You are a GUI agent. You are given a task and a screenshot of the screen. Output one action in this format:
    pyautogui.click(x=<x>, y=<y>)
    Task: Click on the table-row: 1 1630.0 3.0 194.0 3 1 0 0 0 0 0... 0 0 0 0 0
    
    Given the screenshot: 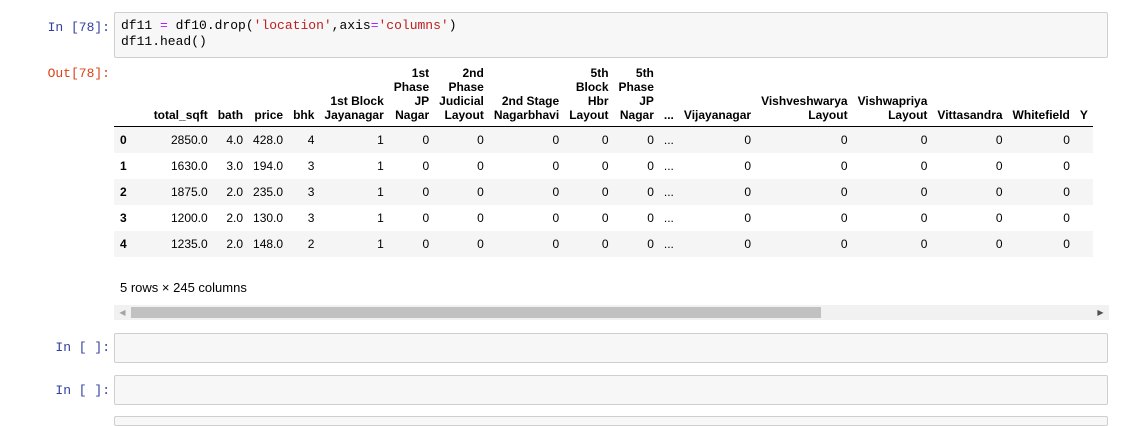 What is the action you would take?
    pyautogui.click(x=603, y=166)
    